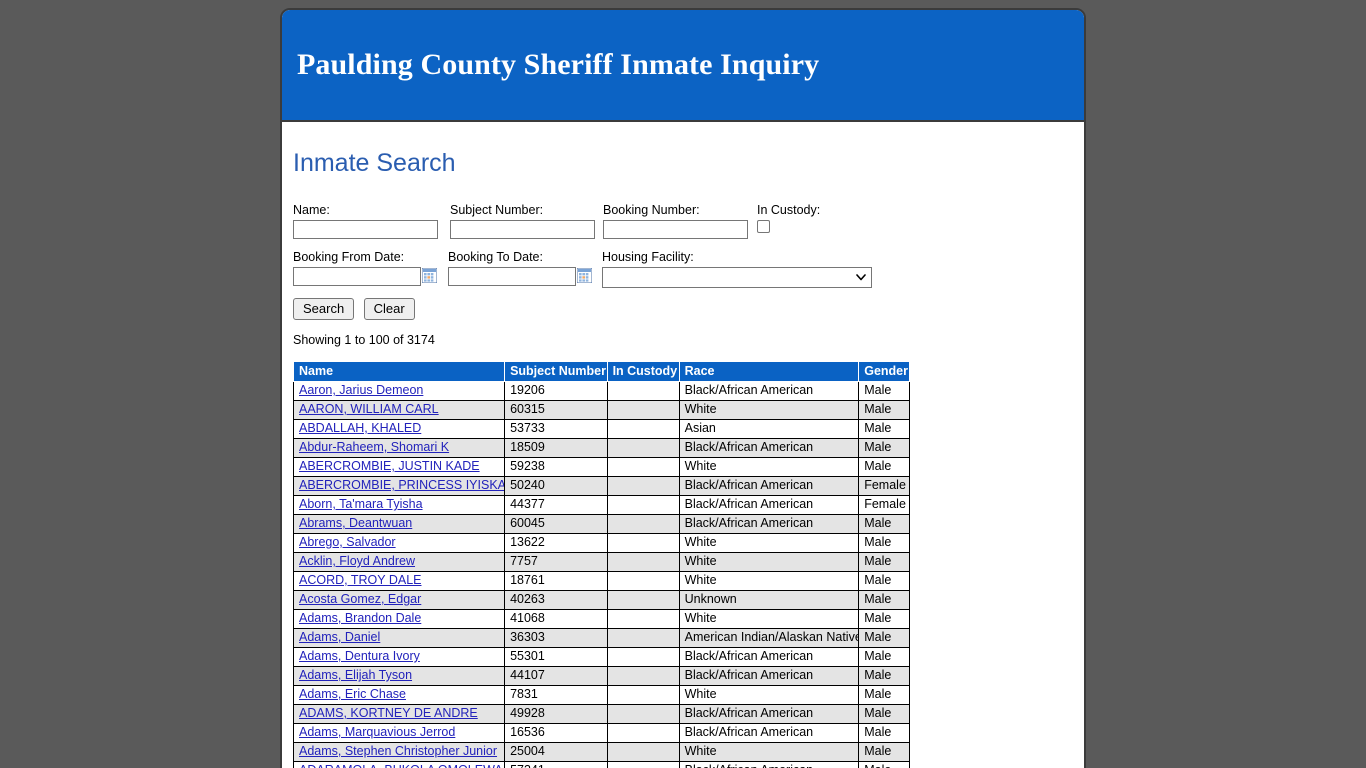 This screenshot has width=1366, height=768. I want to click on column-header-in-custody: In Custody, so click(643, 371).